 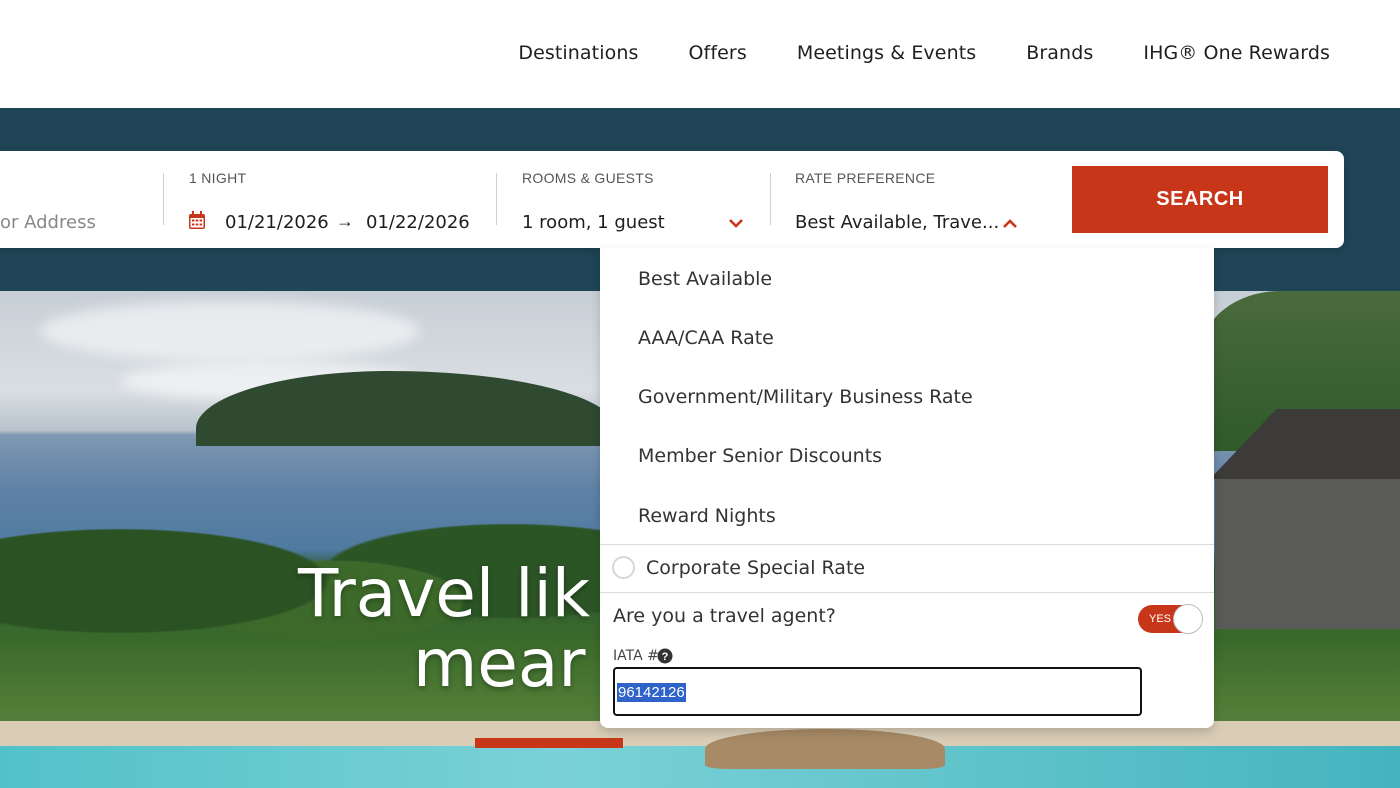 I want to click on search-button: SEARCH, so click(x=1200, y=199).